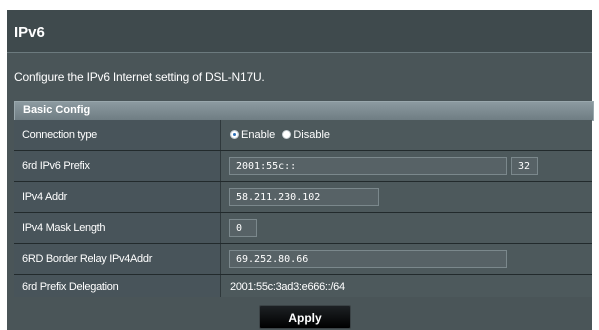 This screenshot has height=330, width=599. What do you see at coordinates (299, 31) in the screenshot?
I see `title-bar: IPv6` at bounding box center [299, 31].